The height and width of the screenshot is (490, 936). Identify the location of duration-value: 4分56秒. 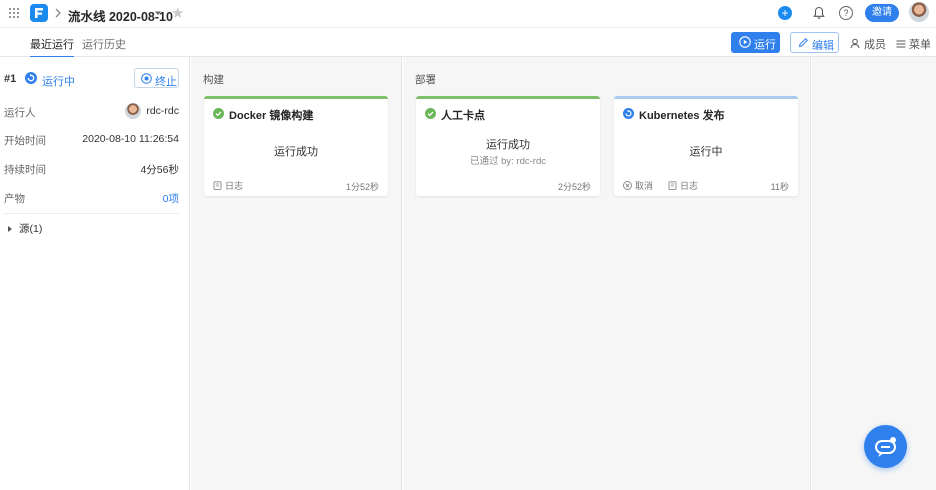
(159, 170).